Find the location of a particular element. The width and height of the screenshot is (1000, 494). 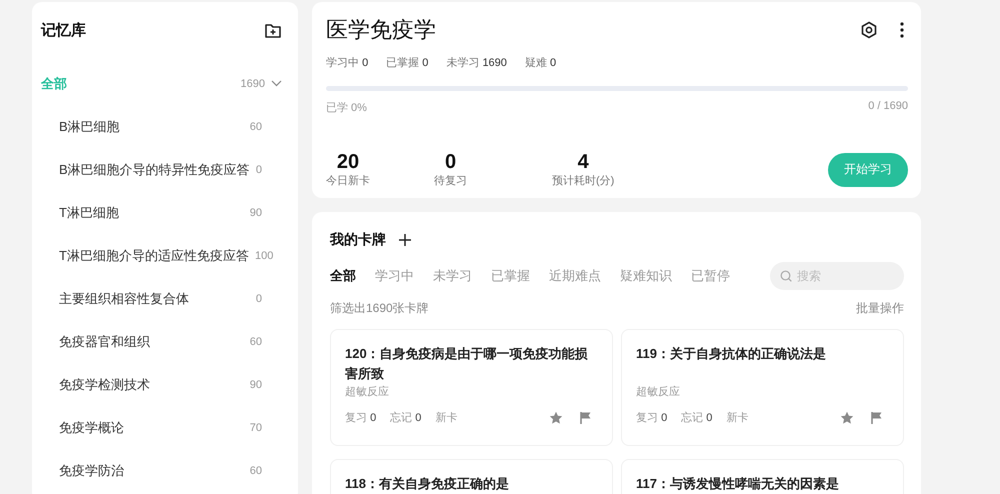

progress-reading: 0 / 1690 is located at coordinates (888, 107).